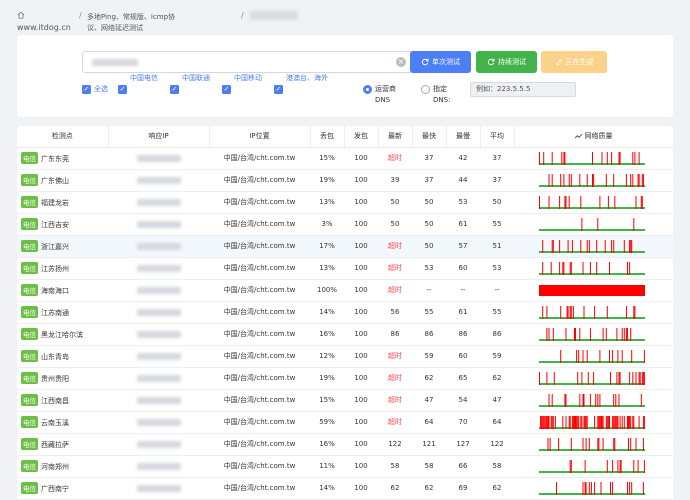 Image resolution: width=690 pixels, height=500 pixels. What do you see at coordinates (345, 356) in the screenshot?
I see `table-row: 电信 山东青岛 中国/台湾/cht.com.tw 12% 100 超时 59 60 59` at bounding box center [345, 356].